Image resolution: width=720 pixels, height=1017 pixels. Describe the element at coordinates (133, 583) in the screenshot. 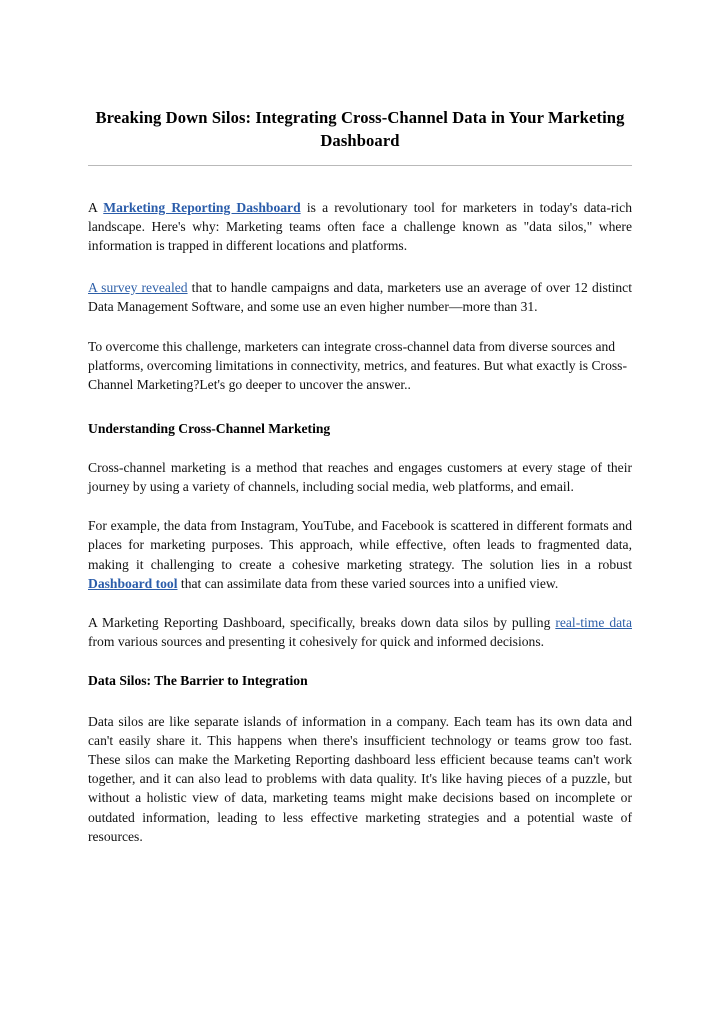

I see `link-dashboard-tool: Dashboard tool` at that location.